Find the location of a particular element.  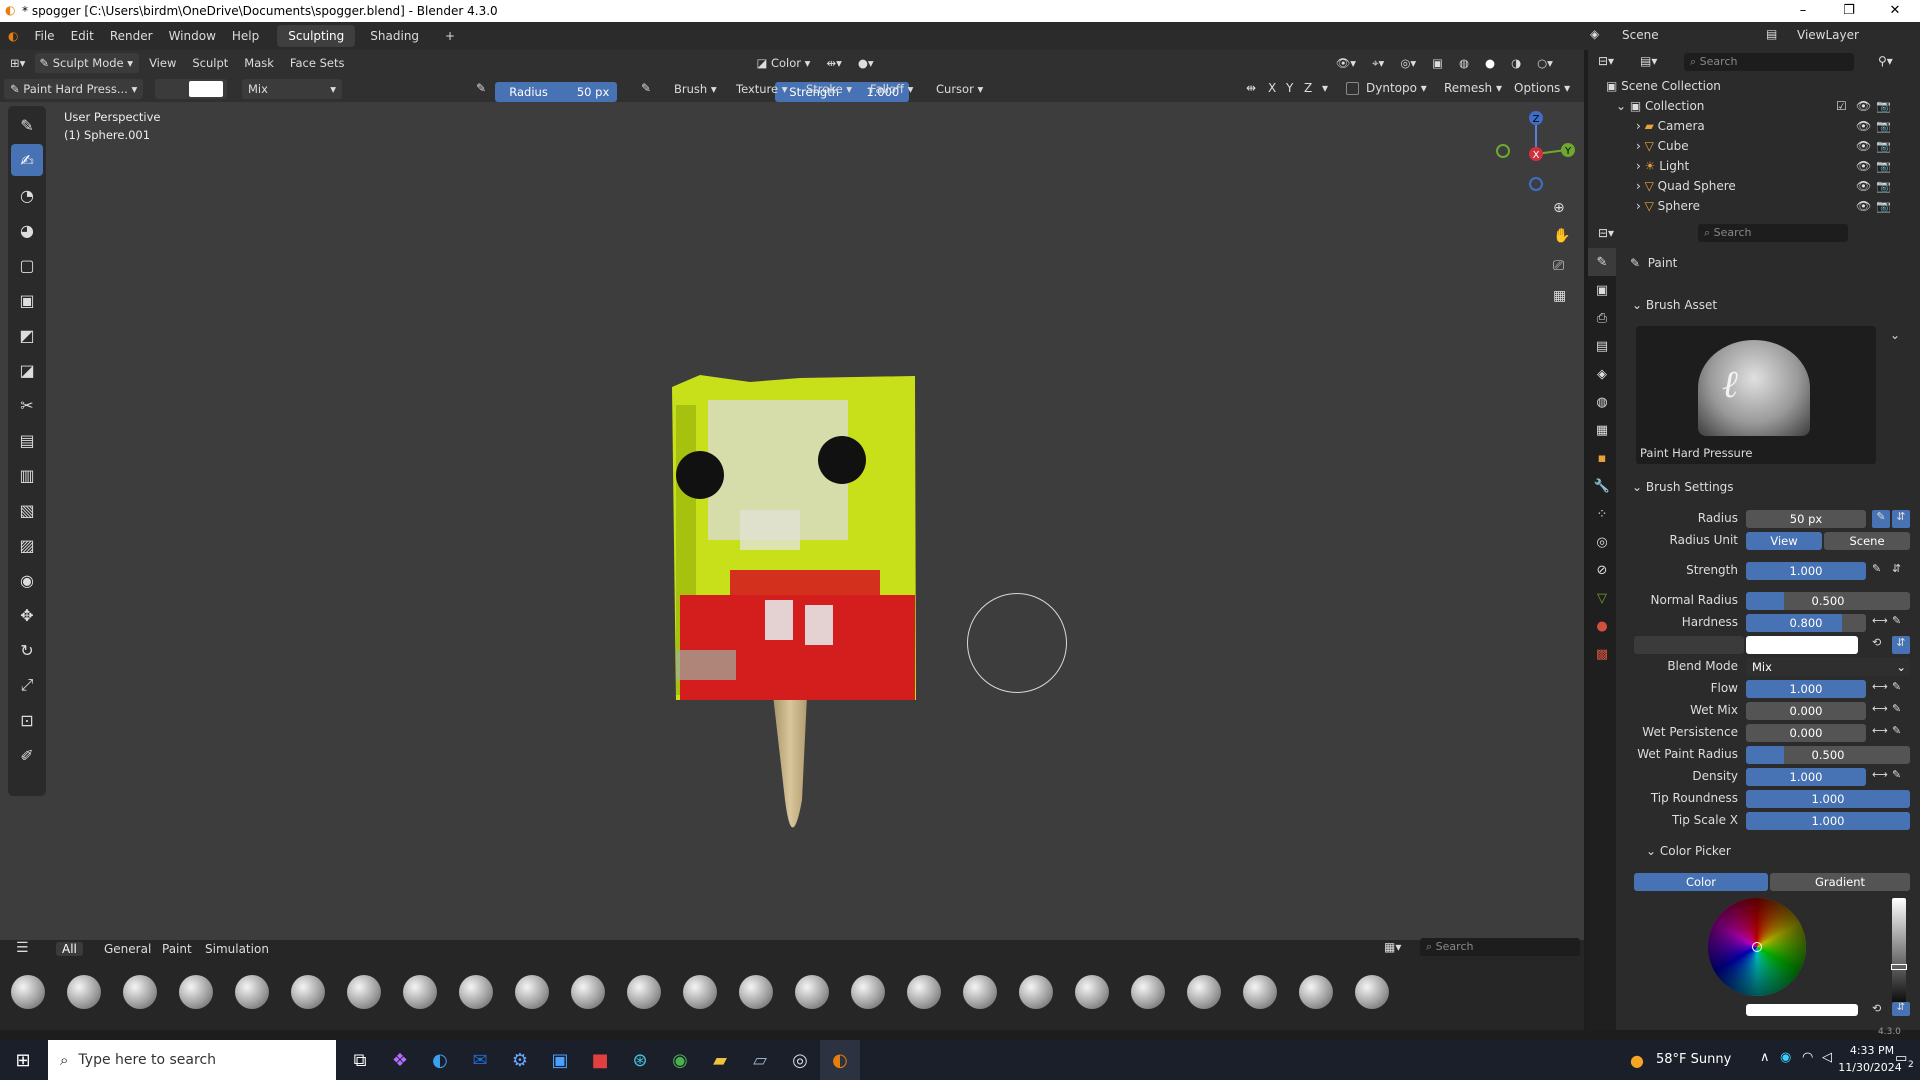

brush-thumb-grab is located at coordinates (588, 992).